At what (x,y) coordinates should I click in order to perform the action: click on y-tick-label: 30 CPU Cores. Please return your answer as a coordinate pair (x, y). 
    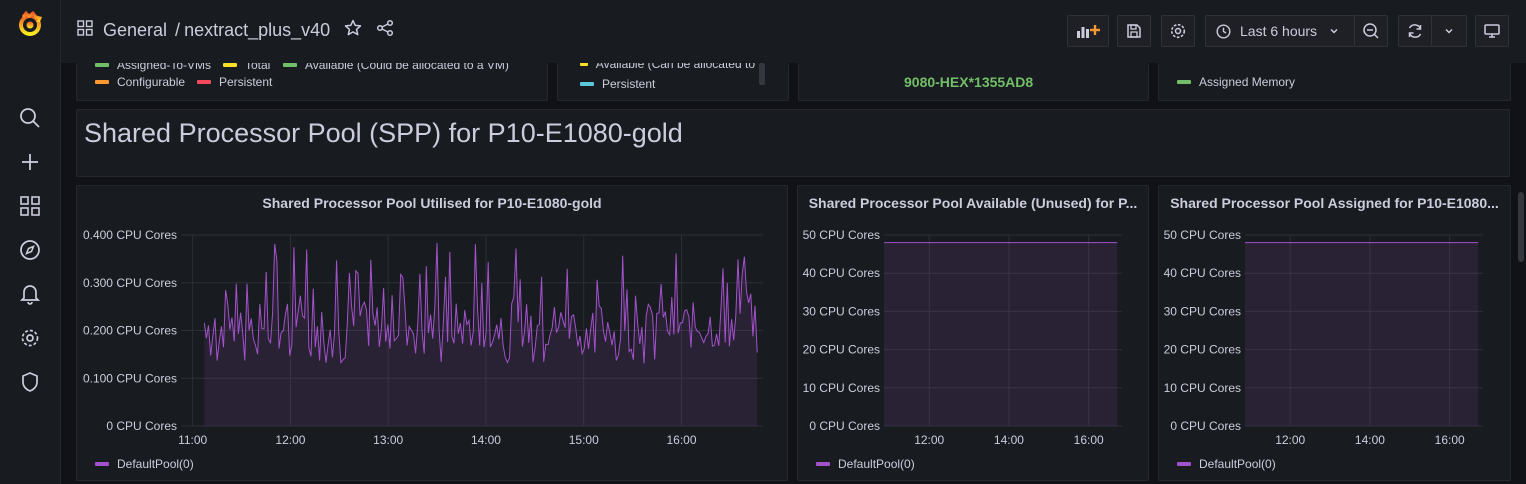
    Looking at the image, I should click on (841, 311).